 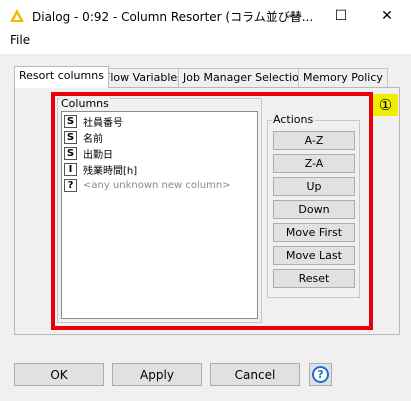 I want to click on close-button: ✕, so click(x=387, y=15).